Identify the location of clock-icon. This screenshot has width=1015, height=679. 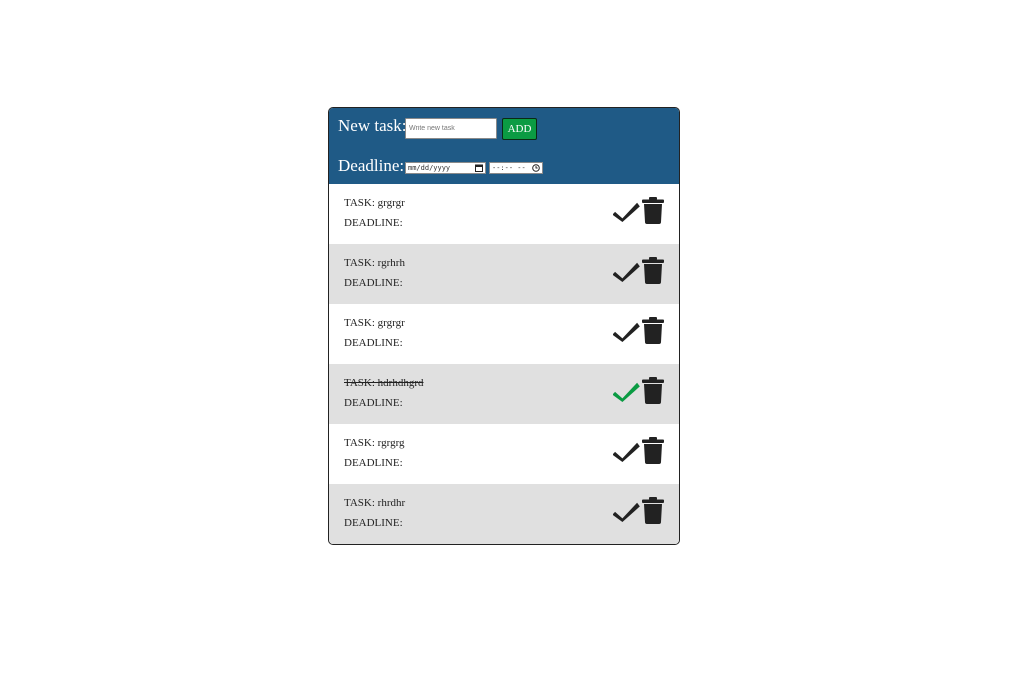
(536, 168).